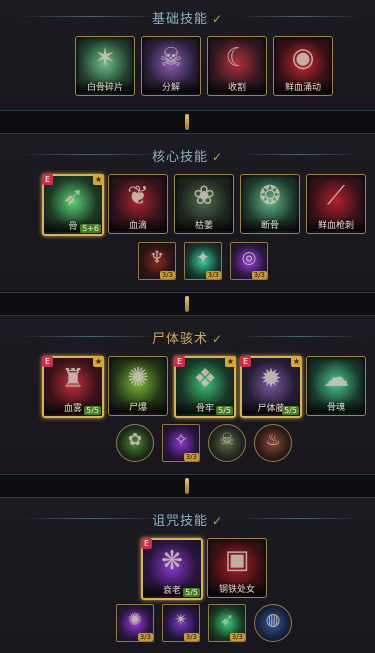  Describe the element at coordinates (237, 560) in the screenshot. I see `iron-maiden-icon: ▣` at that location.